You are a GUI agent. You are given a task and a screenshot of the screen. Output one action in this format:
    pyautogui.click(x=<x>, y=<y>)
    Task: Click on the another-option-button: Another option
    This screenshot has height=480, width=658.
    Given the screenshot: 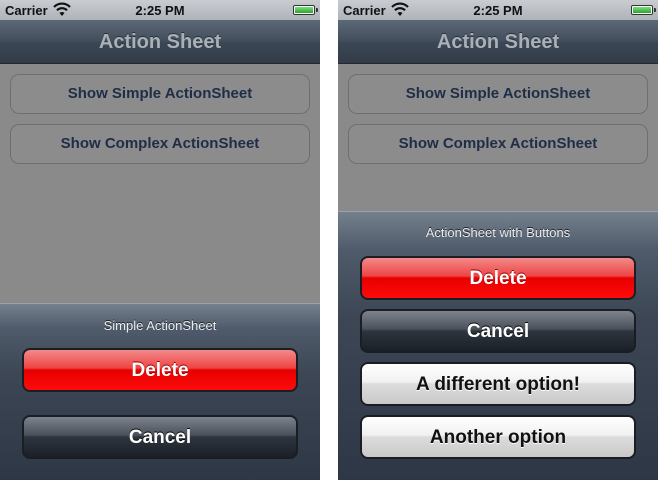 What is the action you would take?
    pyautogui.click(x=498, y=437)
    